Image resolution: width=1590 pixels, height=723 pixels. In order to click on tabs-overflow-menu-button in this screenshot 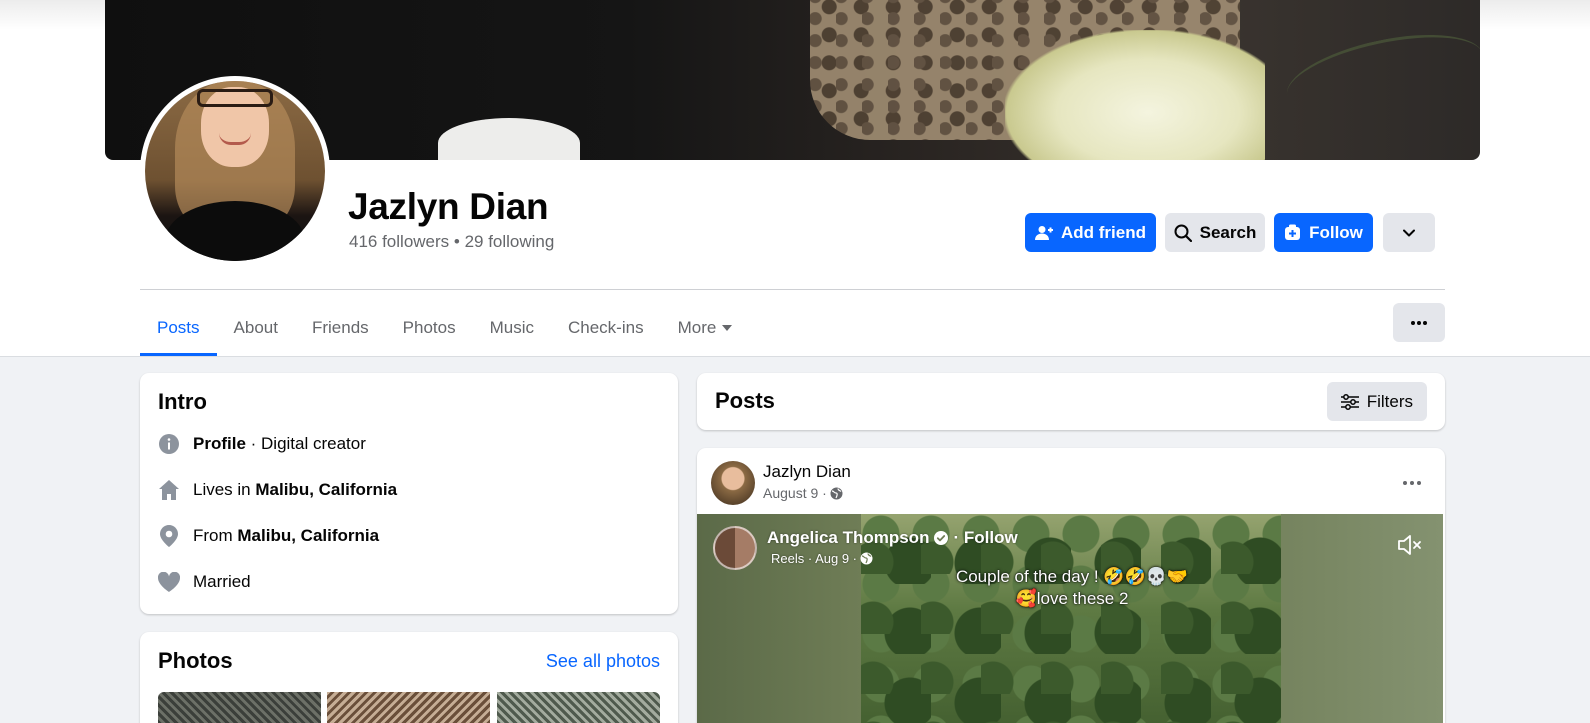, I will do `click(1419, 322)`.